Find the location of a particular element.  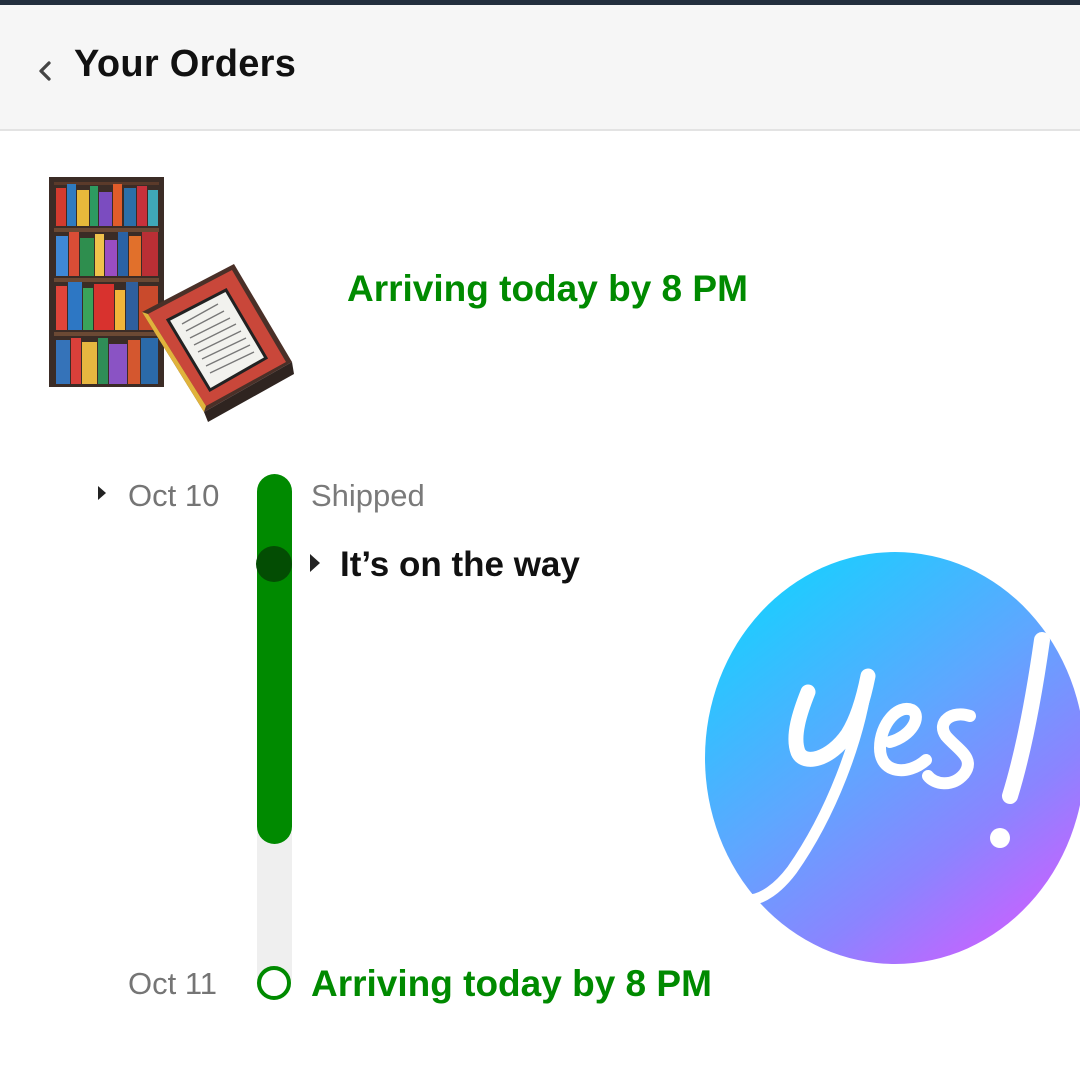

tracking-step-shipped: Shipped is located at coordinates (368, 495).